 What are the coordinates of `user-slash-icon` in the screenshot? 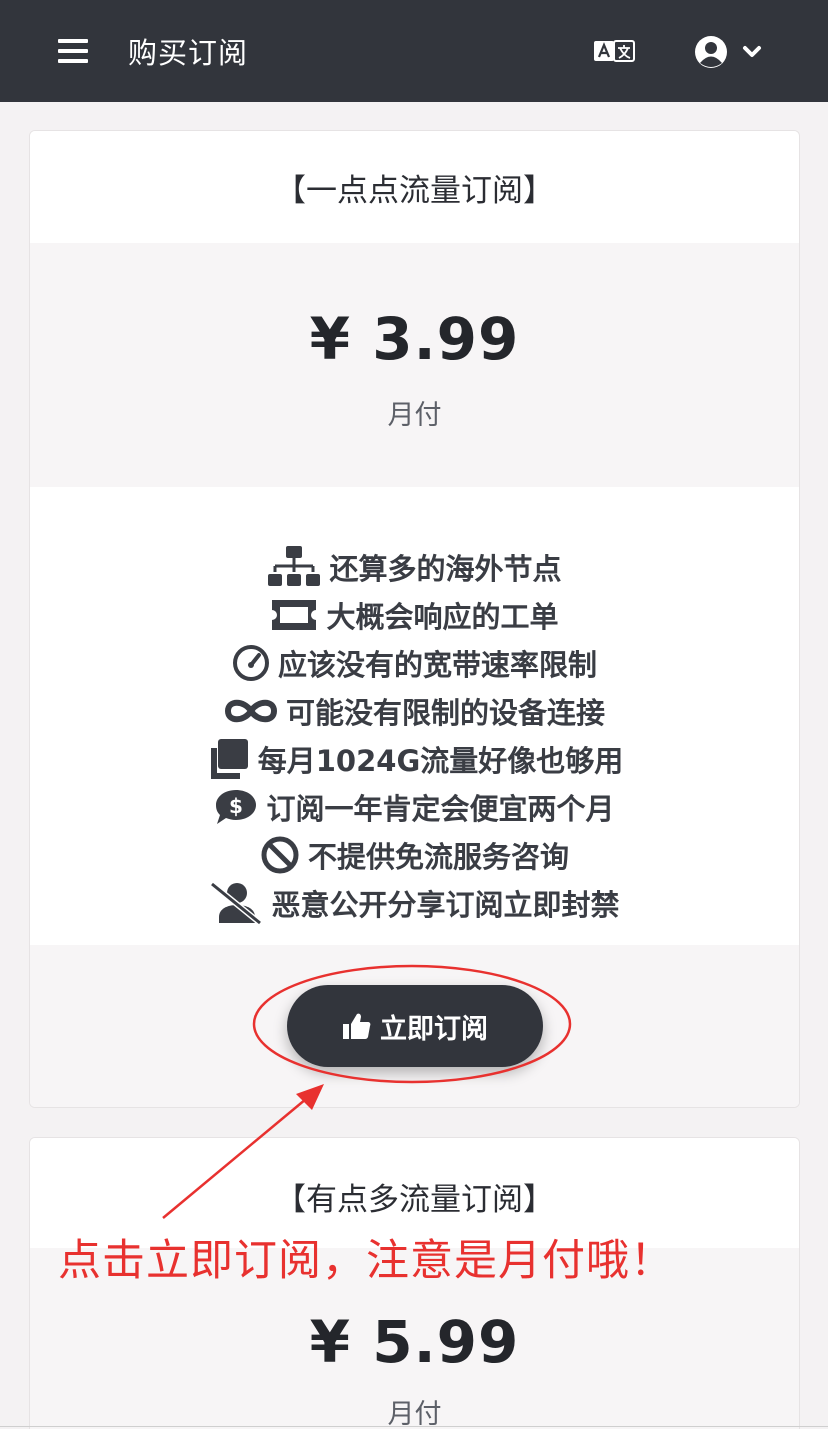 It's located at (236, 903).